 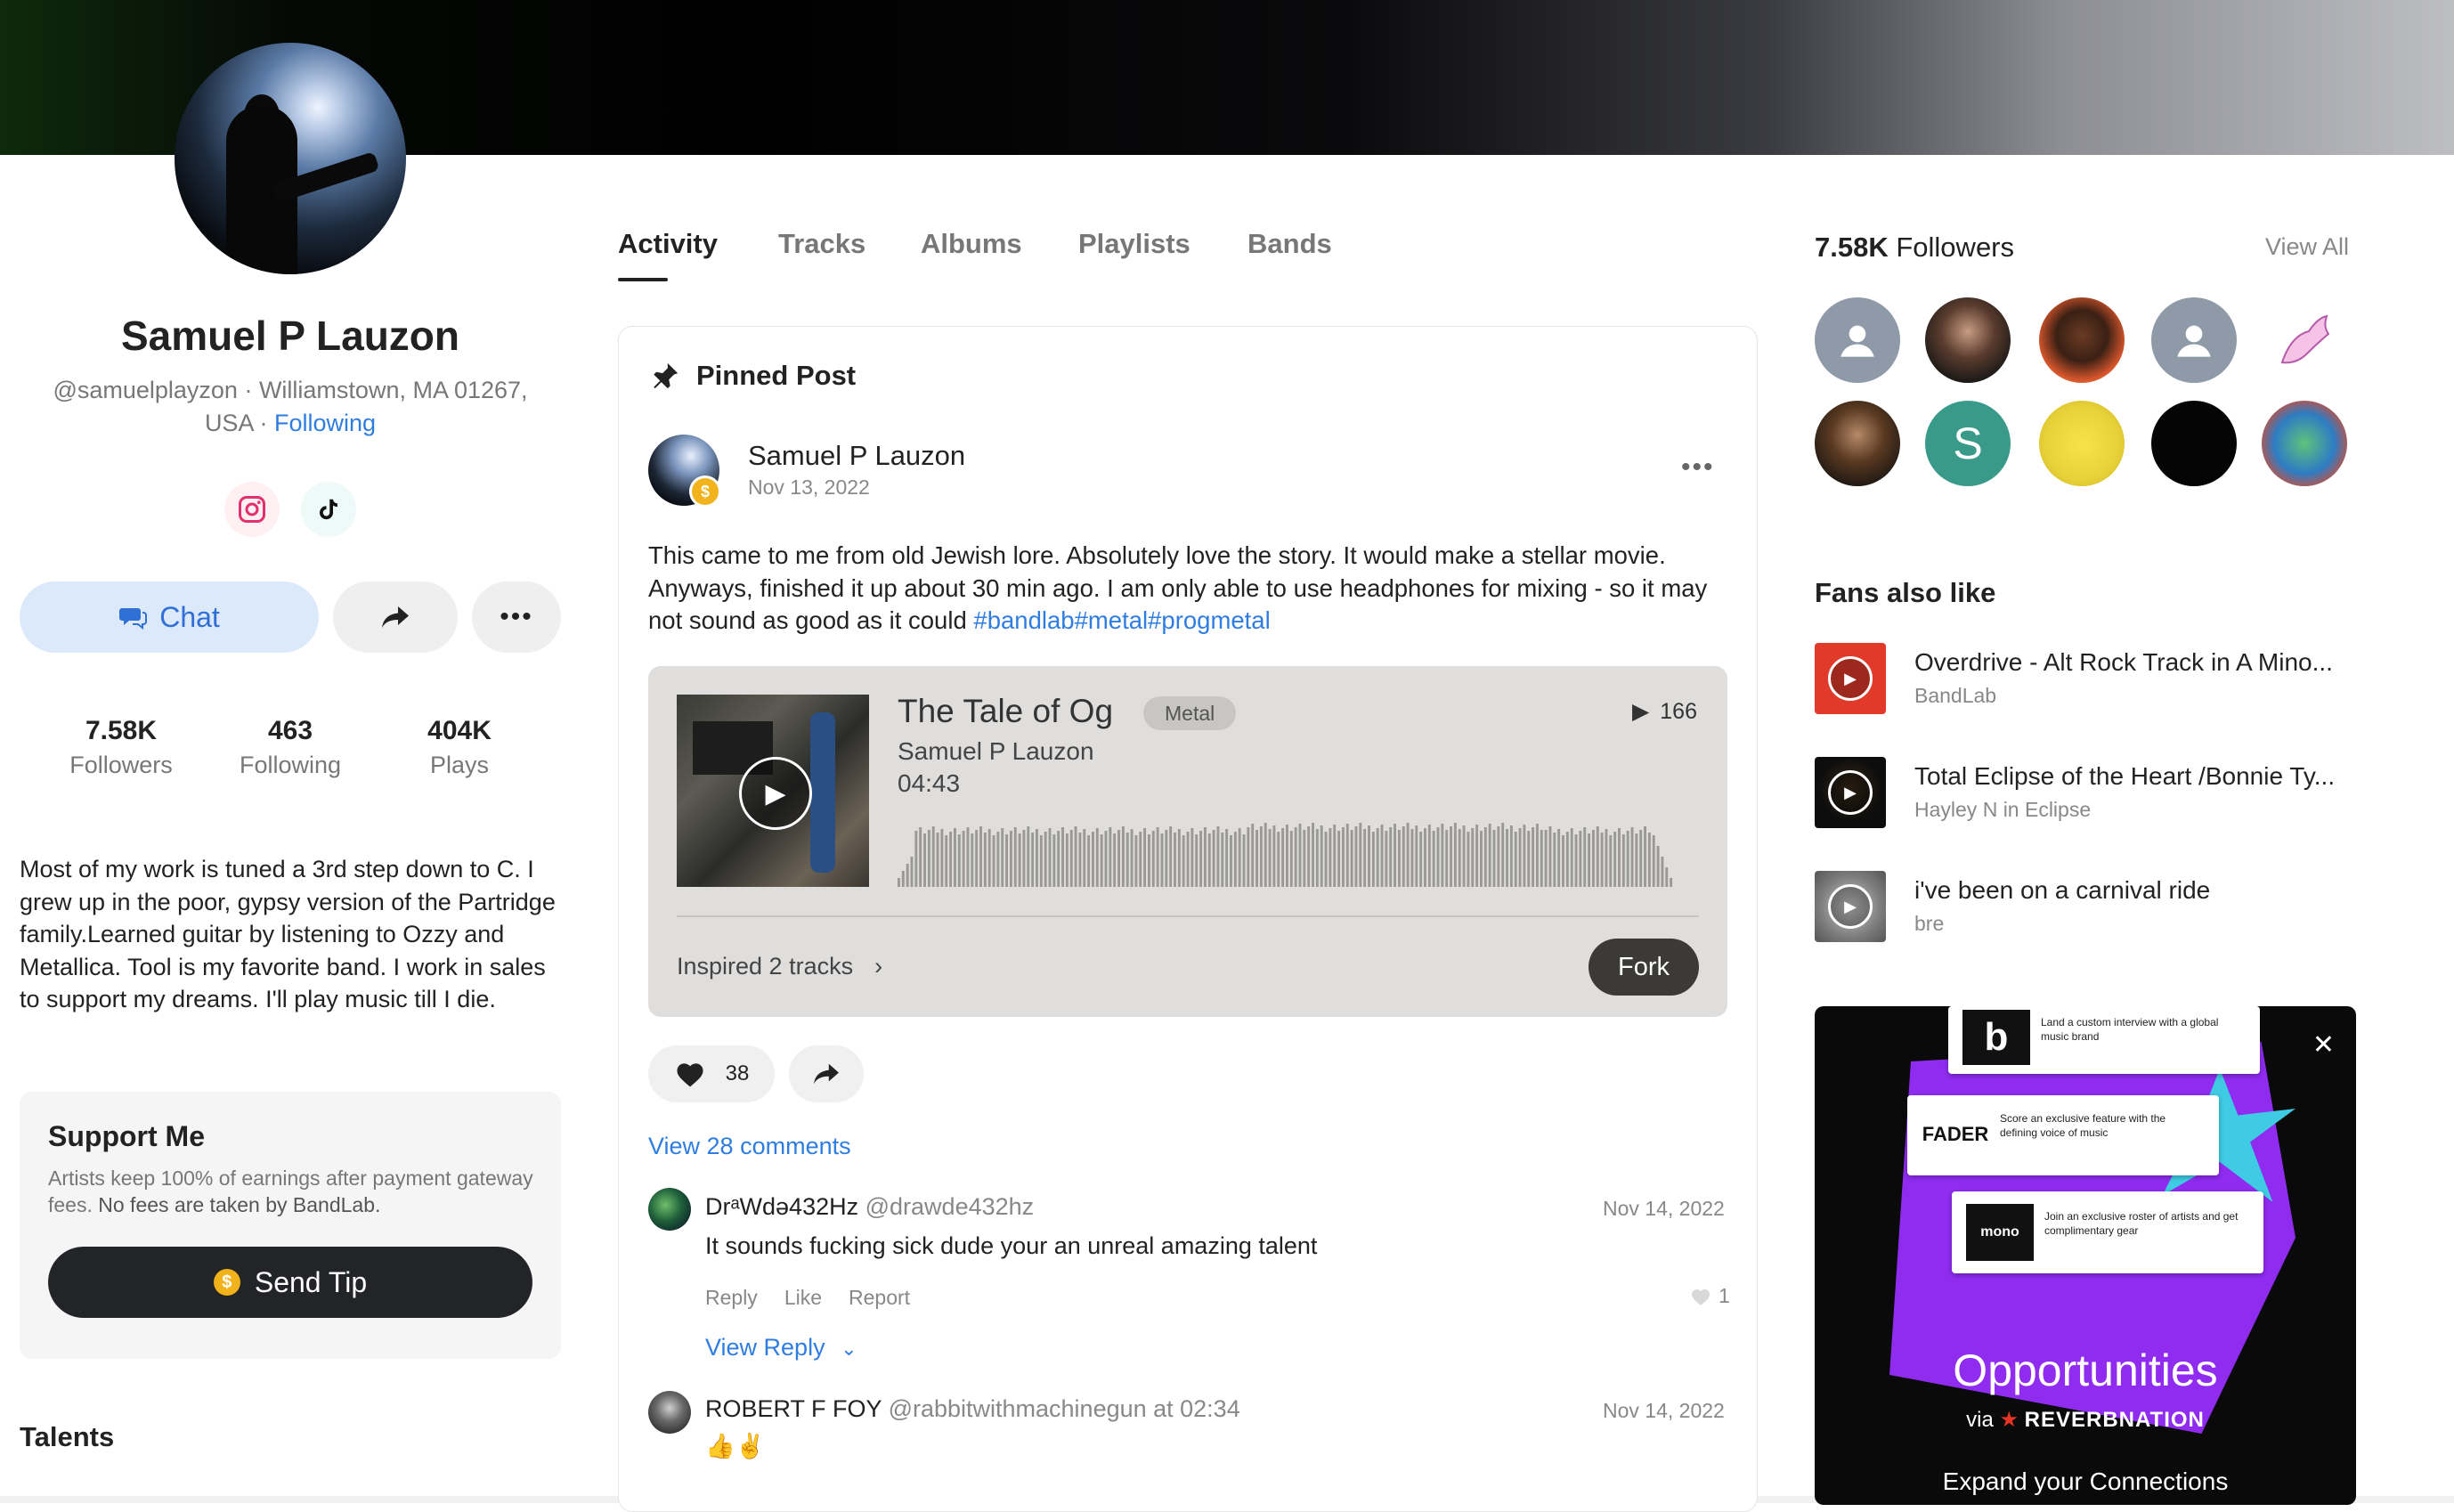 What do you see at coordinates (821, 244) in the screenshot?
I see `tab-tracks: Tracks` at bounding box center [821, 244].